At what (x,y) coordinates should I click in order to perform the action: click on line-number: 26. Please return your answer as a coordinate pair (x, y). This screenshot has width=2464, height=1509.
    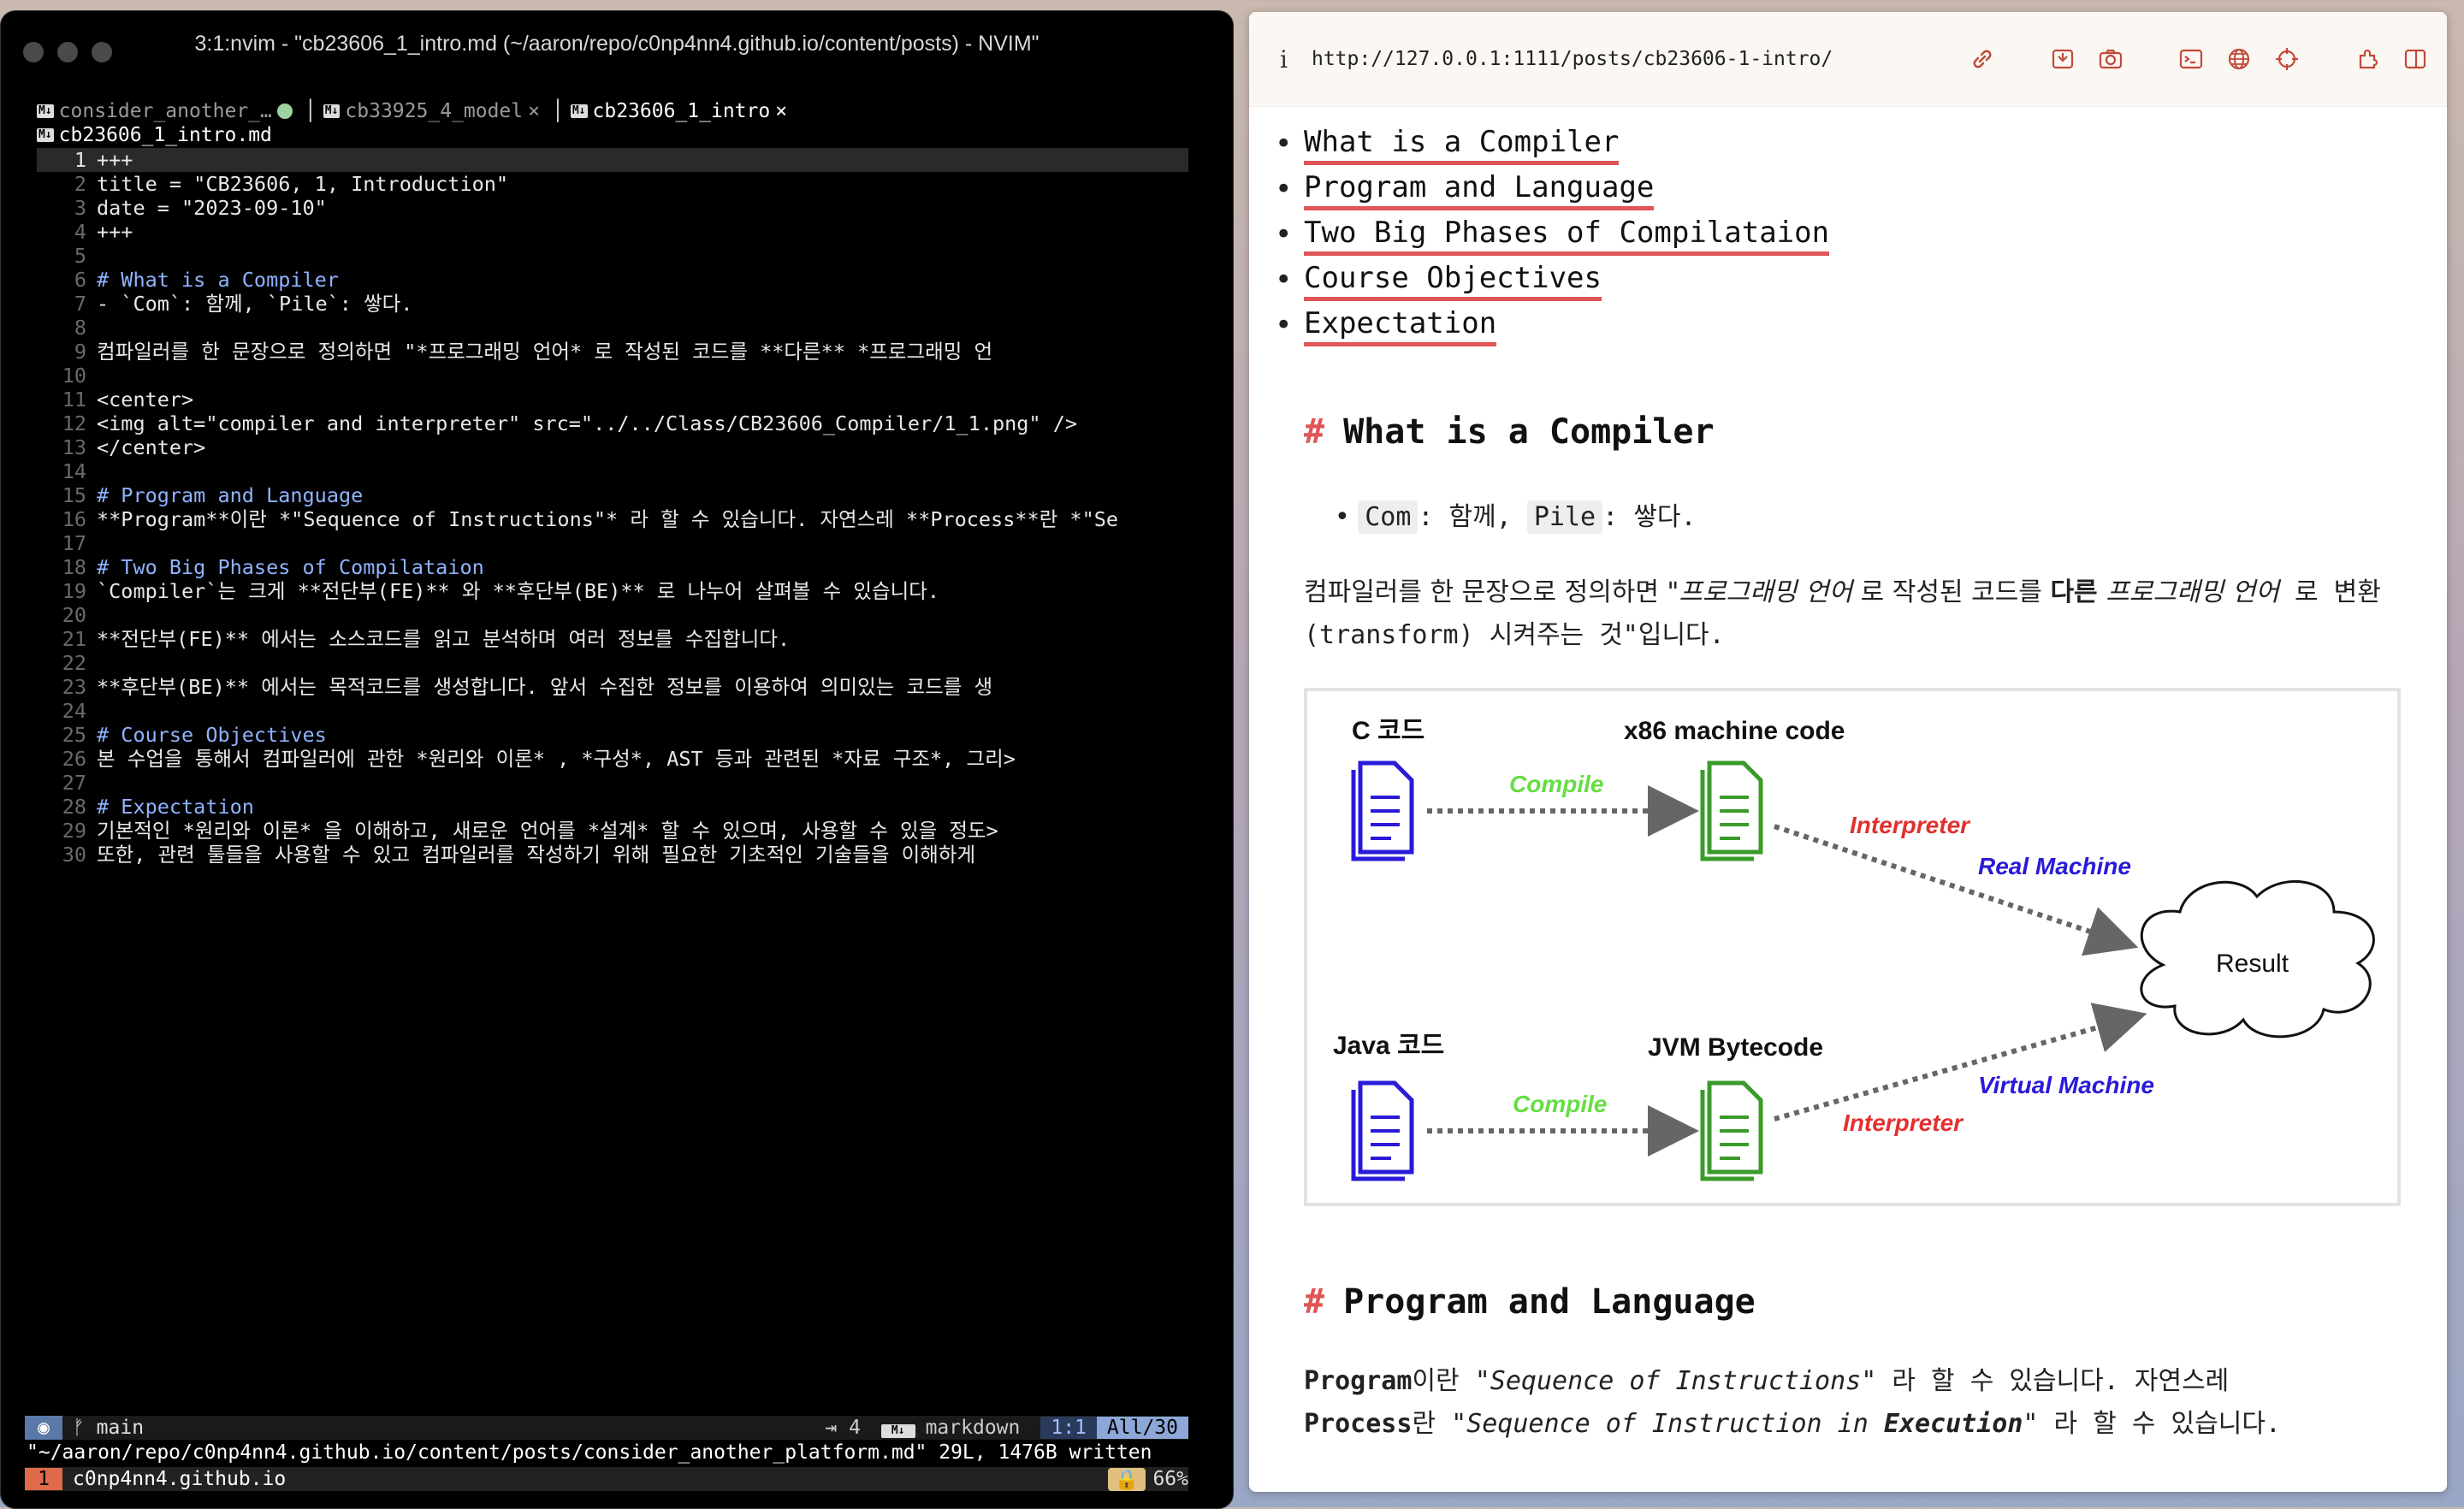
    Looking at the image, I should click on (74, 759).